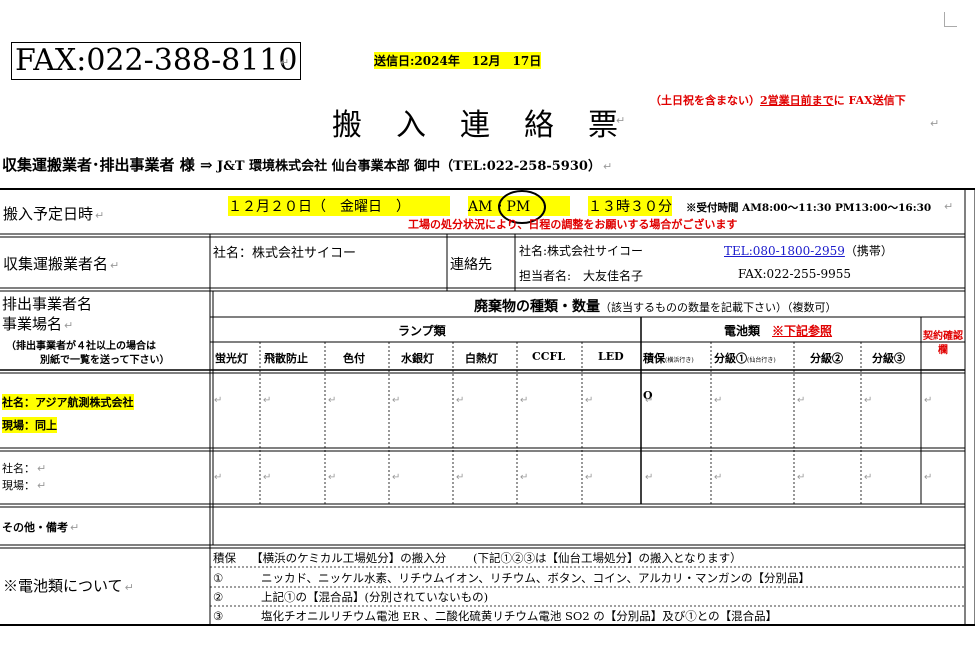 Image resolution: width=975 pixels, height=663 pixels. Describe the element at coordinates (354, 358) in the screenshot. I see `col-colored: 色付` at that location.